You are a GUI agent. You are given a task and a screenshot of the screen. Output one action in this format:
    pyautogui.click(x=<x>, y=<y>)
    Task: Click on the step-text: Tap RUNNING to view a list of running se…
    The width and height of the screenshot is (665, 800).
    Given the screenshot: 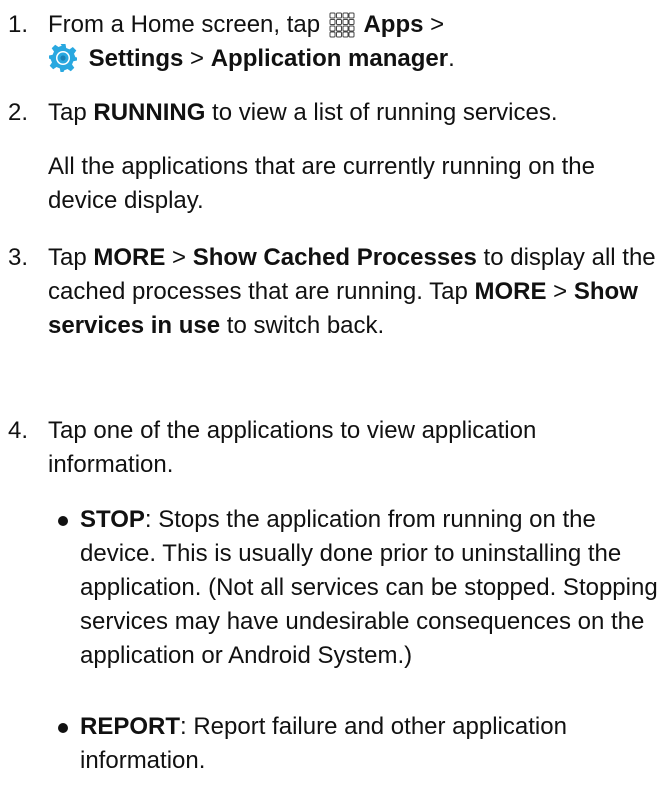 What is the action you would take?
    pyautogui.click(x=355, y=113)
    